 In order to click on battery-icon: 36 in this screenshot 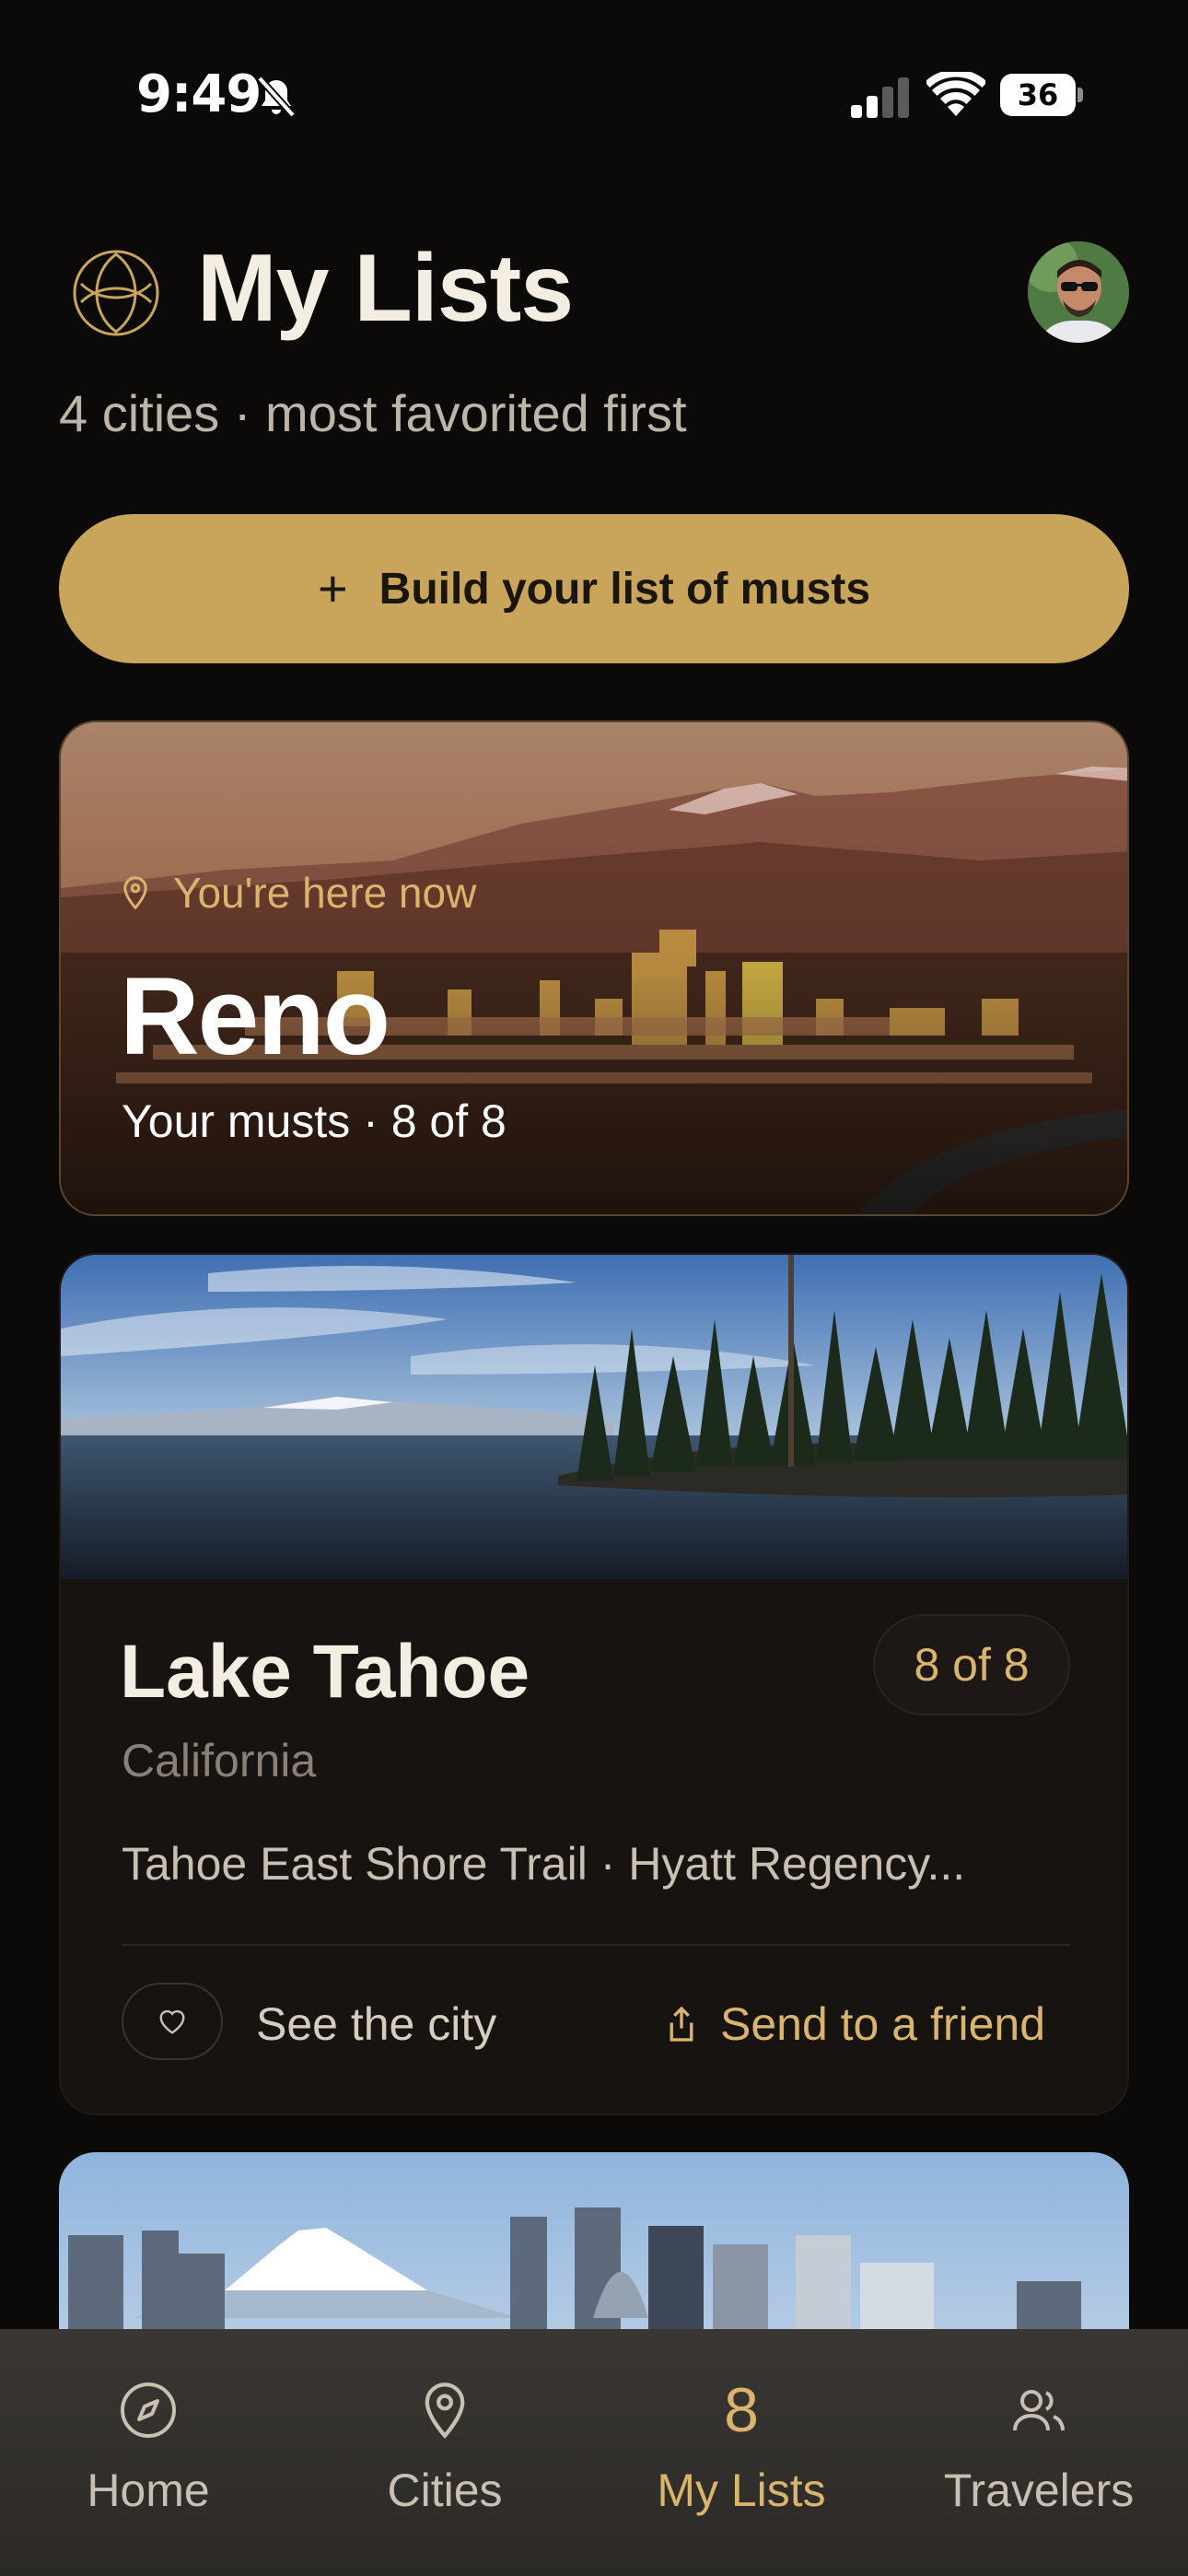, I will do `click(1041, 95)`.